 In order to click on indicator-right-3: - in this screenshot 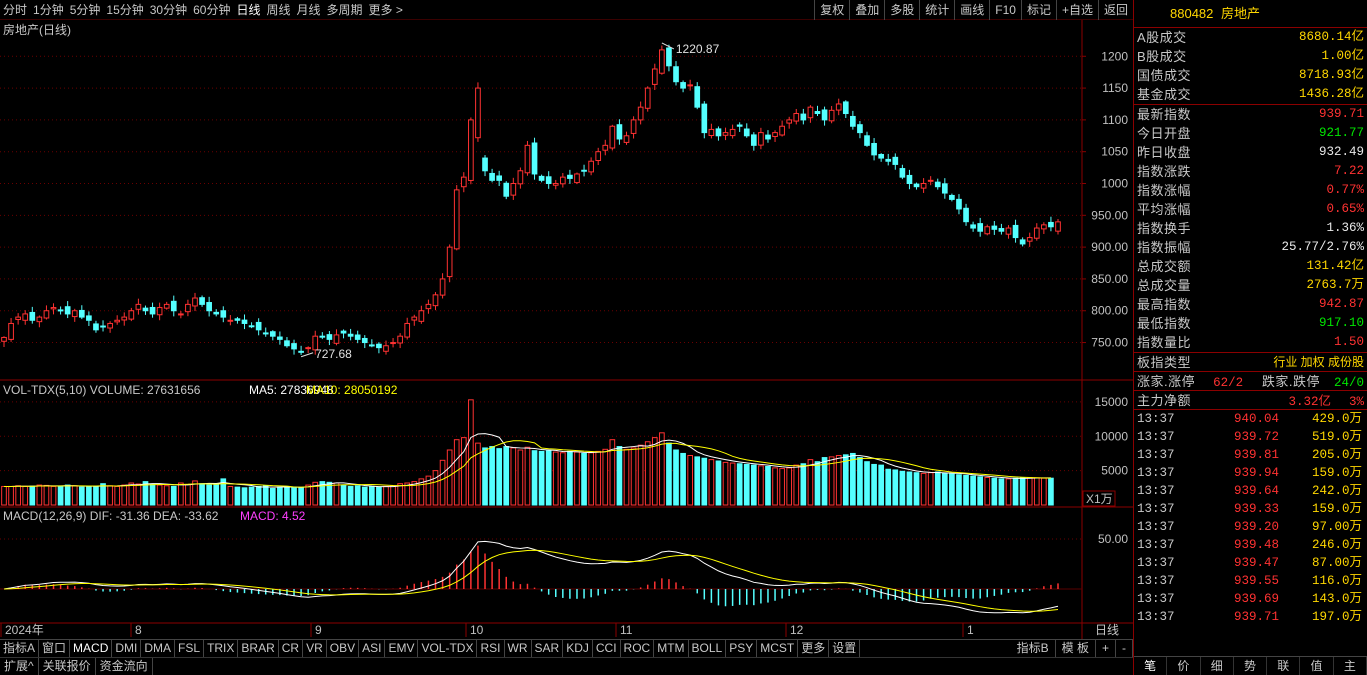, I will do `click(1124, 648)`.